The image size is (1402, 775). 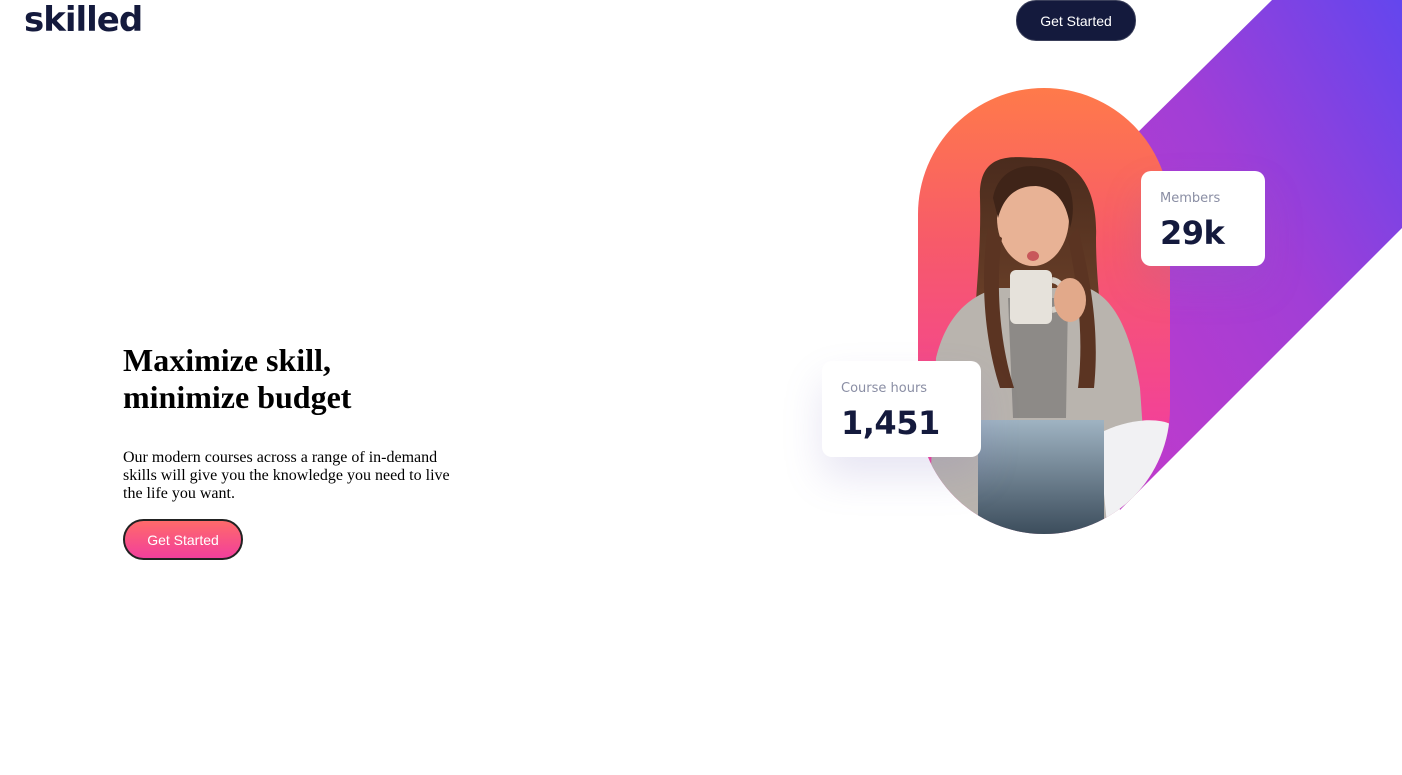 What do you see at coordinates (237, 397) in the screenshot?
I see `hero-title-line2: minimize budget` at bounding box center [237, 397].